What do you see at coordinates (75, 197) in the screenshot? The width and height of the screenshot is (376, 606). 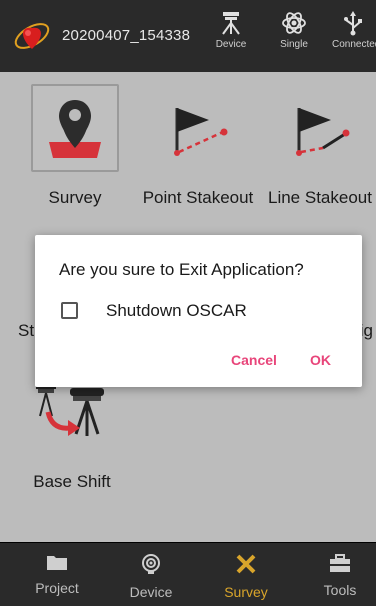 I see `tile-survey-label: Survey` at bounding box center [75, 197].